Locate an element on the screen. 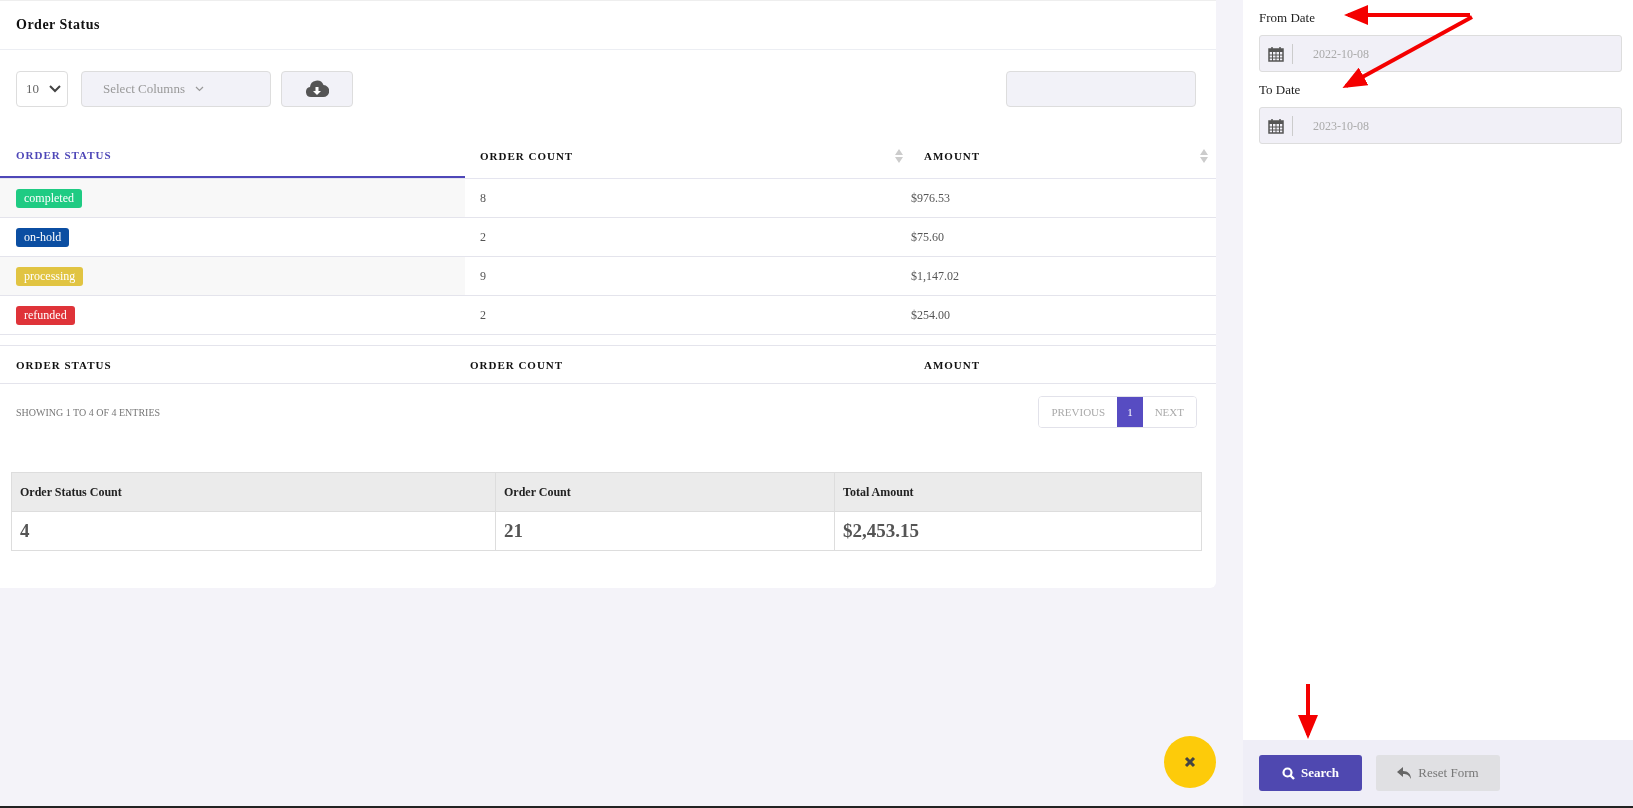  table-cell-text: $1,147.02 is located at coordinates (935, 276).